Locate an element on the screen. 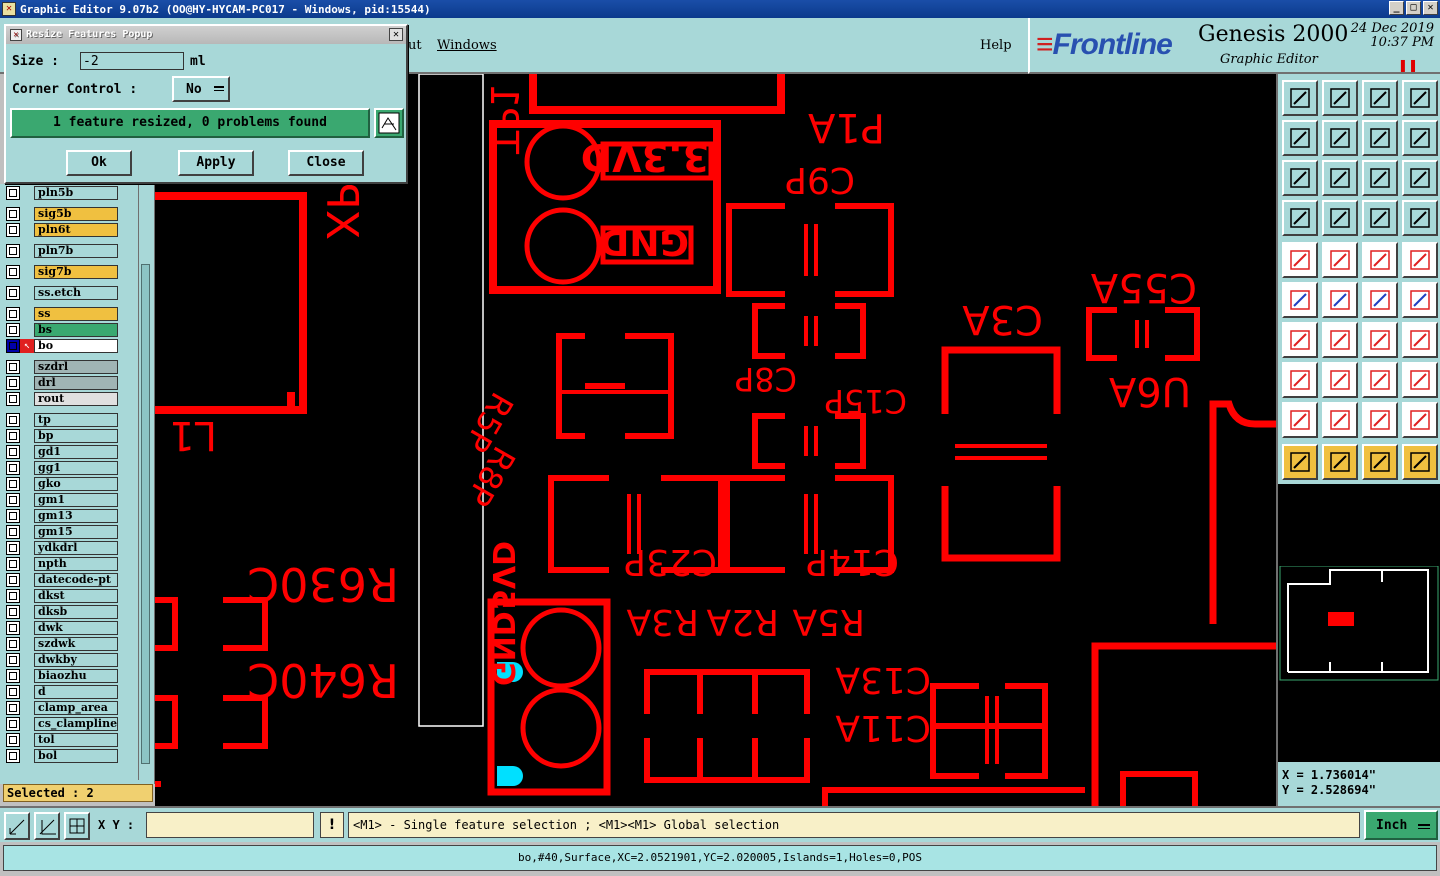 The image size is (1440, 876). close-window-button: ✕ is located at coordinates (1430, 8).